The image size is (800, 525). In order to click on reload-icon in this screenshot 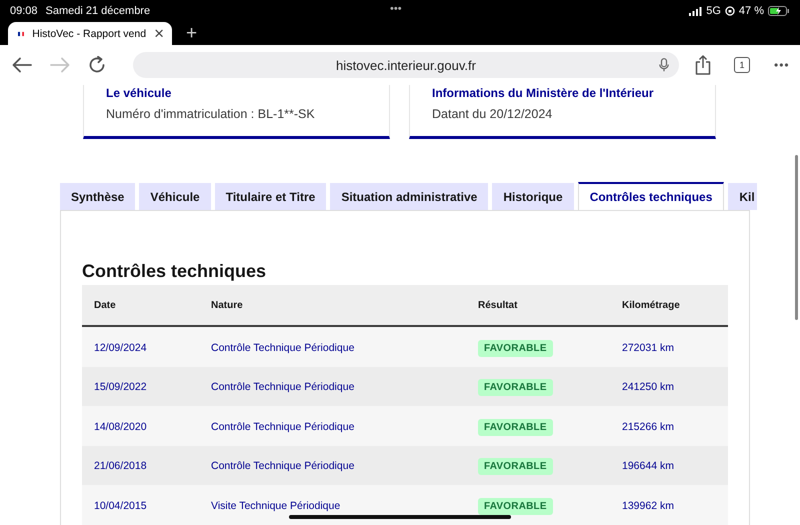, I will do `click(97, 65)`.